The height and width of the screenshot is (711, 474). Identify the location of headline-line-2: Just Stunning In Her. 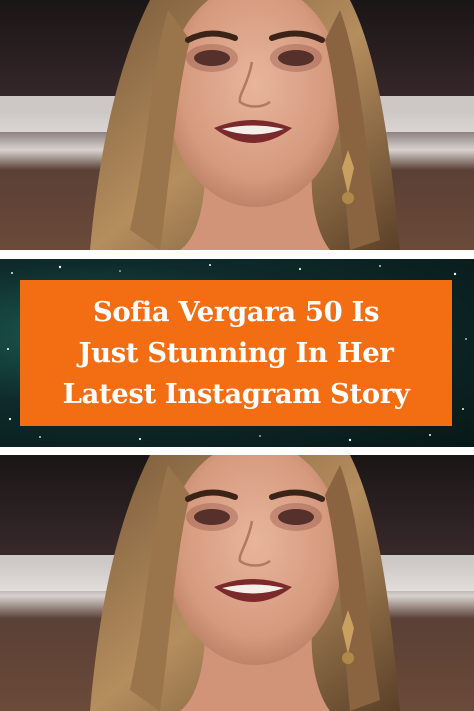
(236, 352).